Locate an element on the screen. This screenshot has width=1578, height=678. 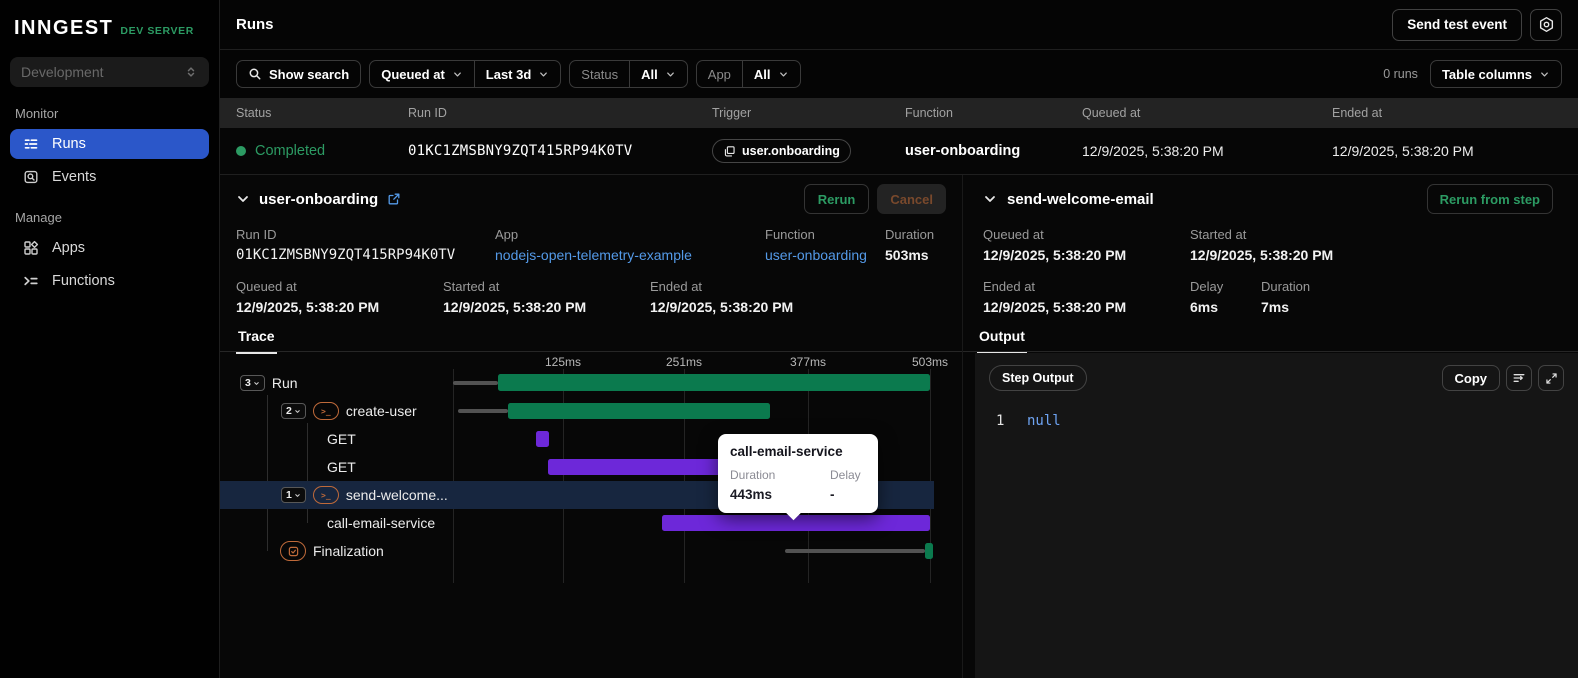
trigger-badge: user.onboarding is located at coordinates (781, 151).